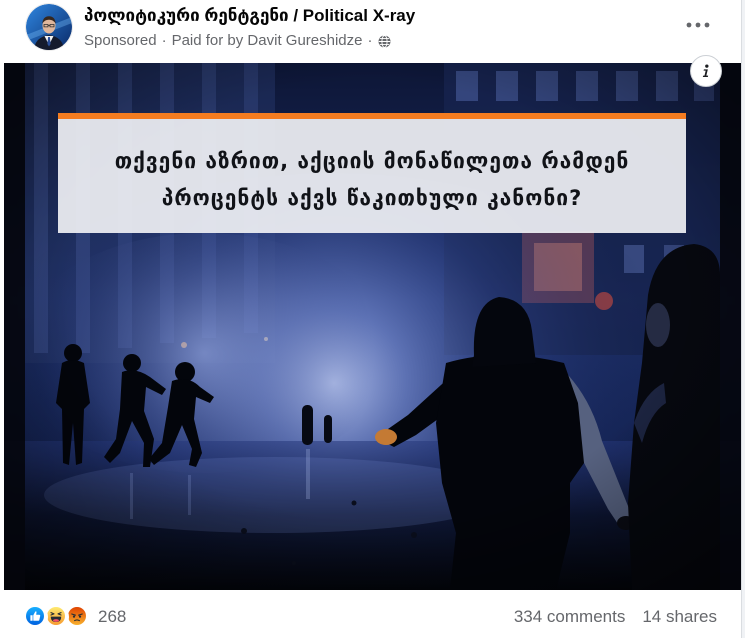 The height and width of the screenshot is (638, 745). I want to click on more-options-icon, so click(698, 25).